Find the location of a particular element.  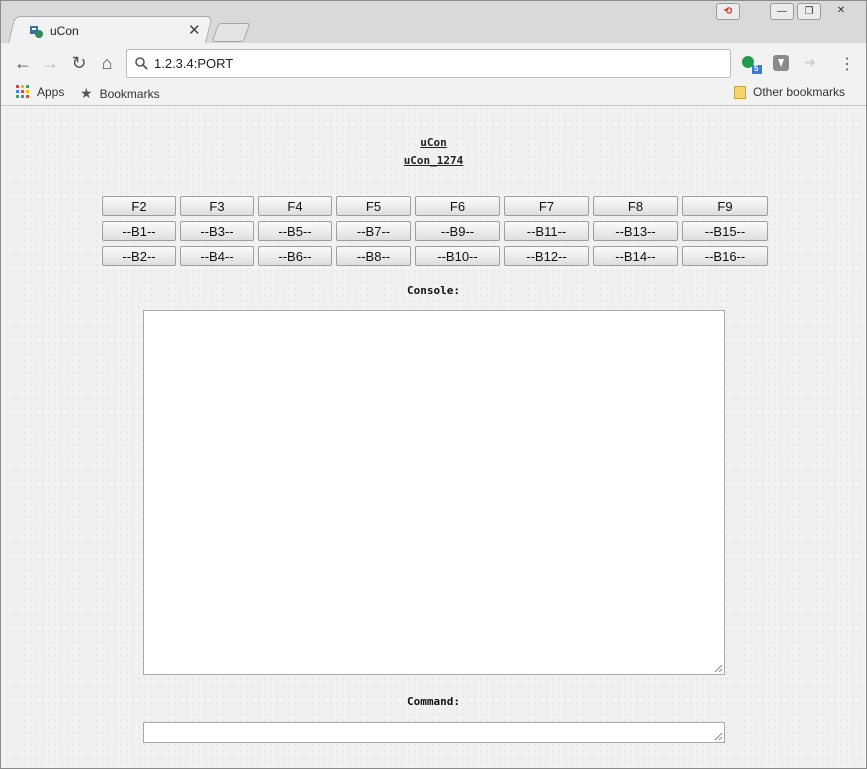

tab-ucon: uCon ✕ is located at coordinates (118, 30).